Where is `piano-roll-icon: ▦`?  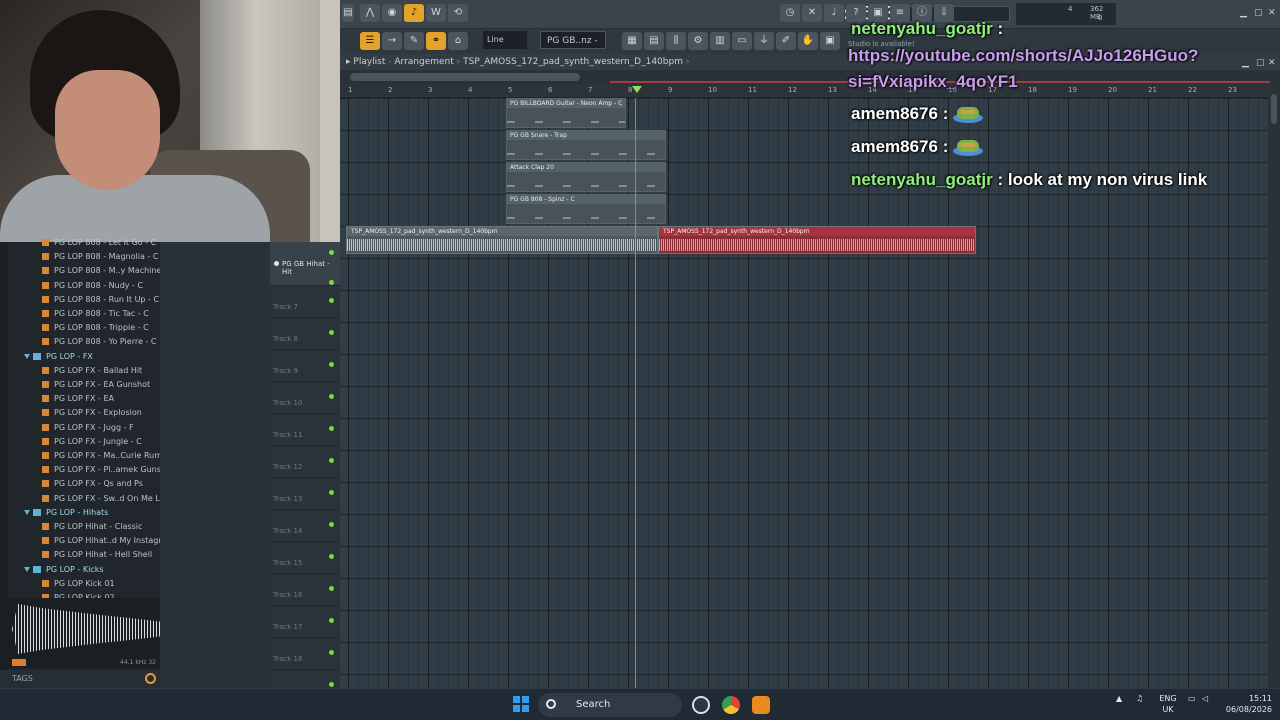
piano-roll-icon: ▦ is located at coordinates (632, 41).